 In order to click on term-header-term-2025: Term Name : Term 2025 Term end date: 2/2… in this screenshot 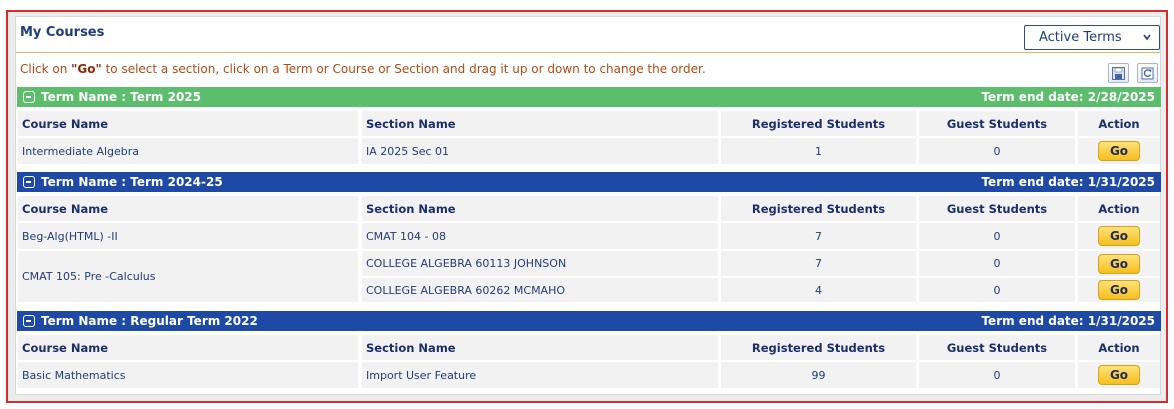, I will do `click(589, 97)`.